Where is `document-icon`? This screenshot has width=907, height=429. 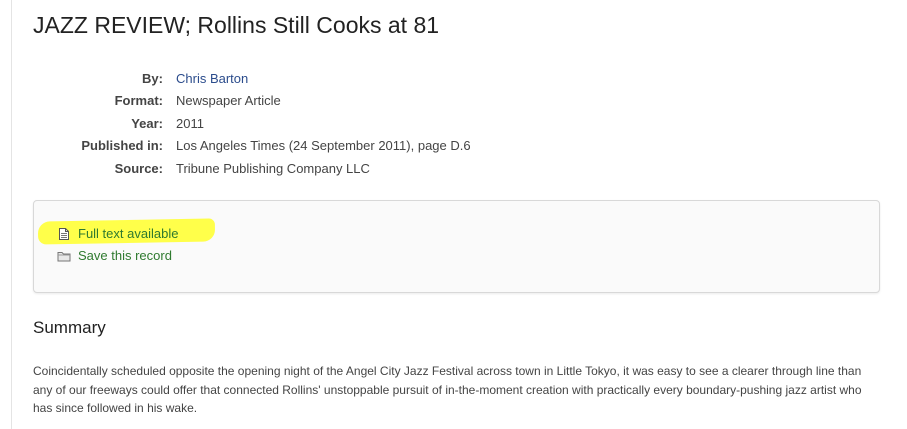 document-icon is located at coordinates (64, 234).